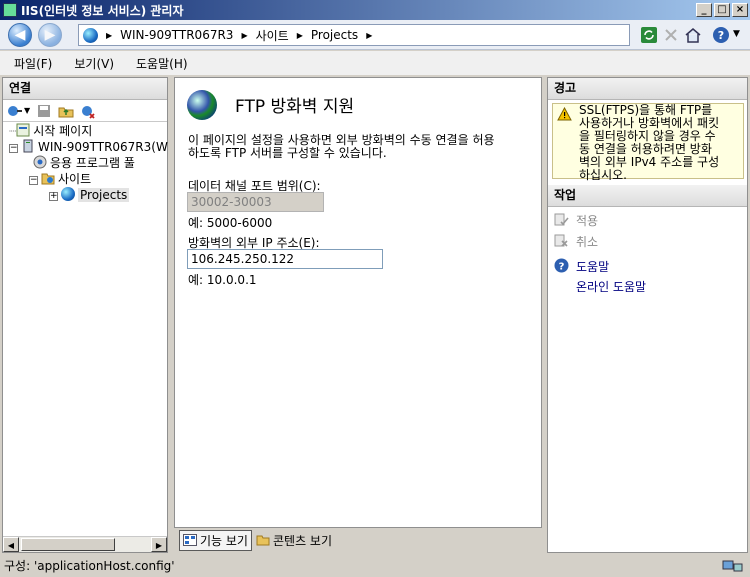 Image resolution: width=750 pixels, height=577 pixels. Describe the element at coordinates (222, 280) in the screenshot. I see `external-ip-example: 예: 10.0.0.1` at that location.